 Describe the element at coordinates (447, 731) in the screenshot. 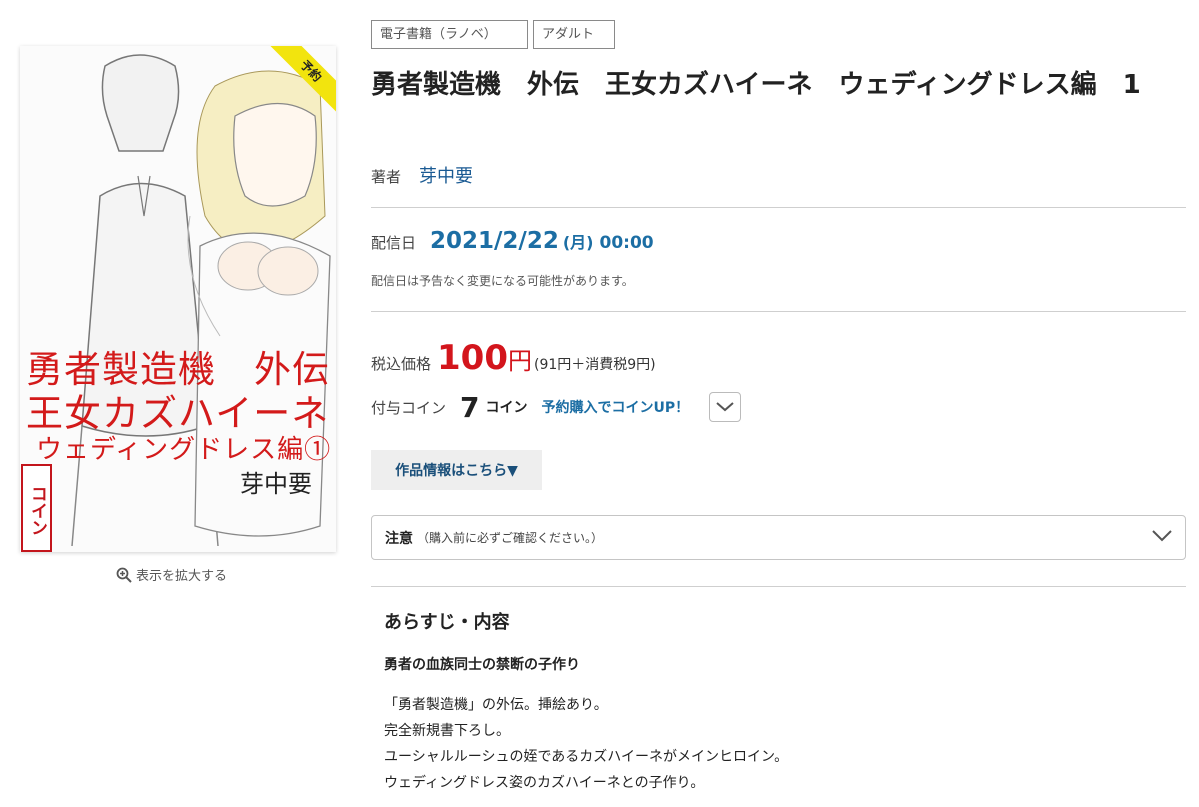

I see `synopsis-line: 完全新規書下ろし。` at that location.